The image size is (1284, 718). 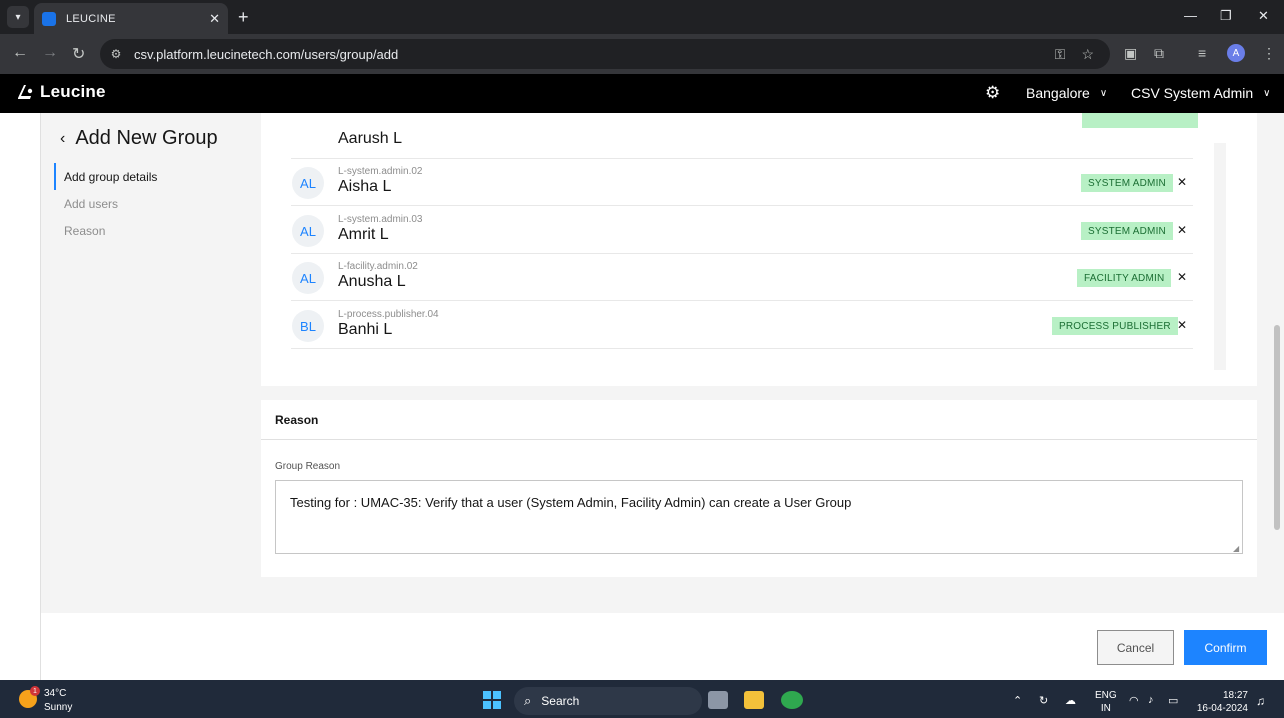 What do you see at coordinates (380, 171) in the screenshot?
I see `user-id: L-system.admin.02` at bounding box center [380, 171].